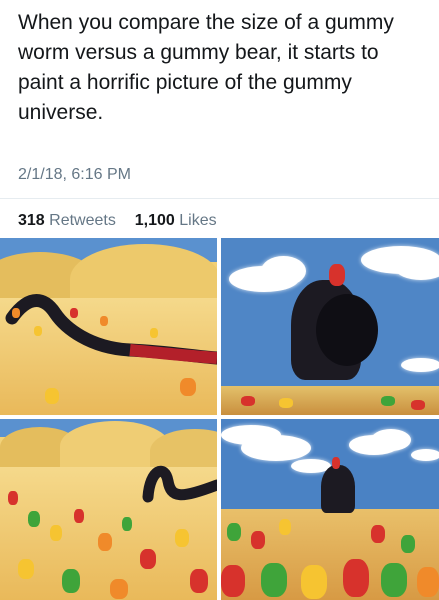 Image resolution: width=439 pixels, height=600 pixels. I want to click on retweets-label: Retweets, so click(82, 220).